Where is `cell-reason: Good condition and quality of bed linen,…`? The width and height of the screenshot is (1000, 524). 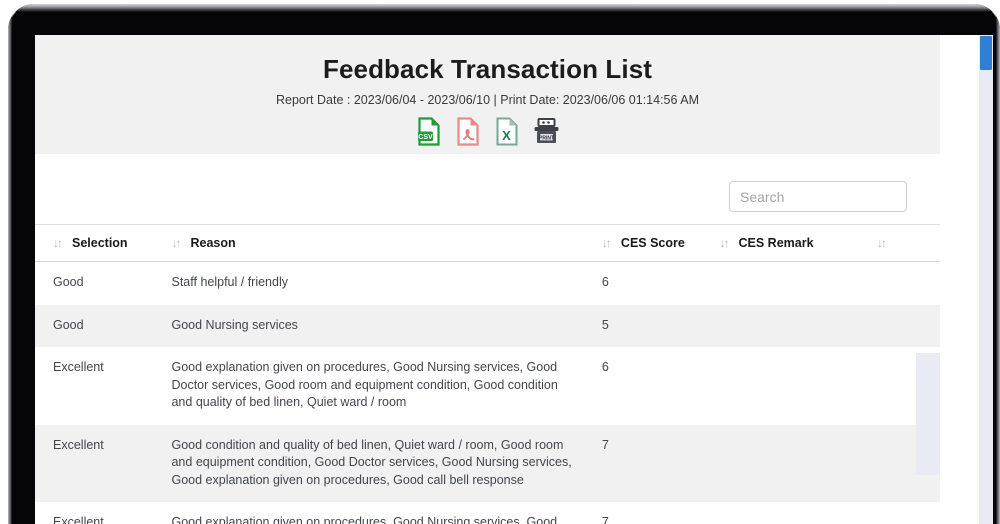 cell-reason: Good condition and quality of bed linen,… is located at coordinates (386, 464).